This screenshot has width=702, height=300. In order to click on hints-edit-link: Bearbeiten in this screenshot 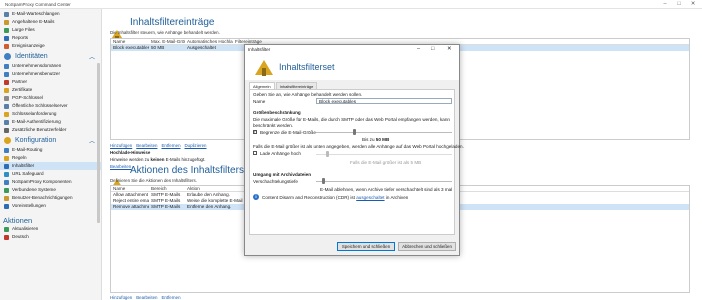, I will do `click(120, 166)`.